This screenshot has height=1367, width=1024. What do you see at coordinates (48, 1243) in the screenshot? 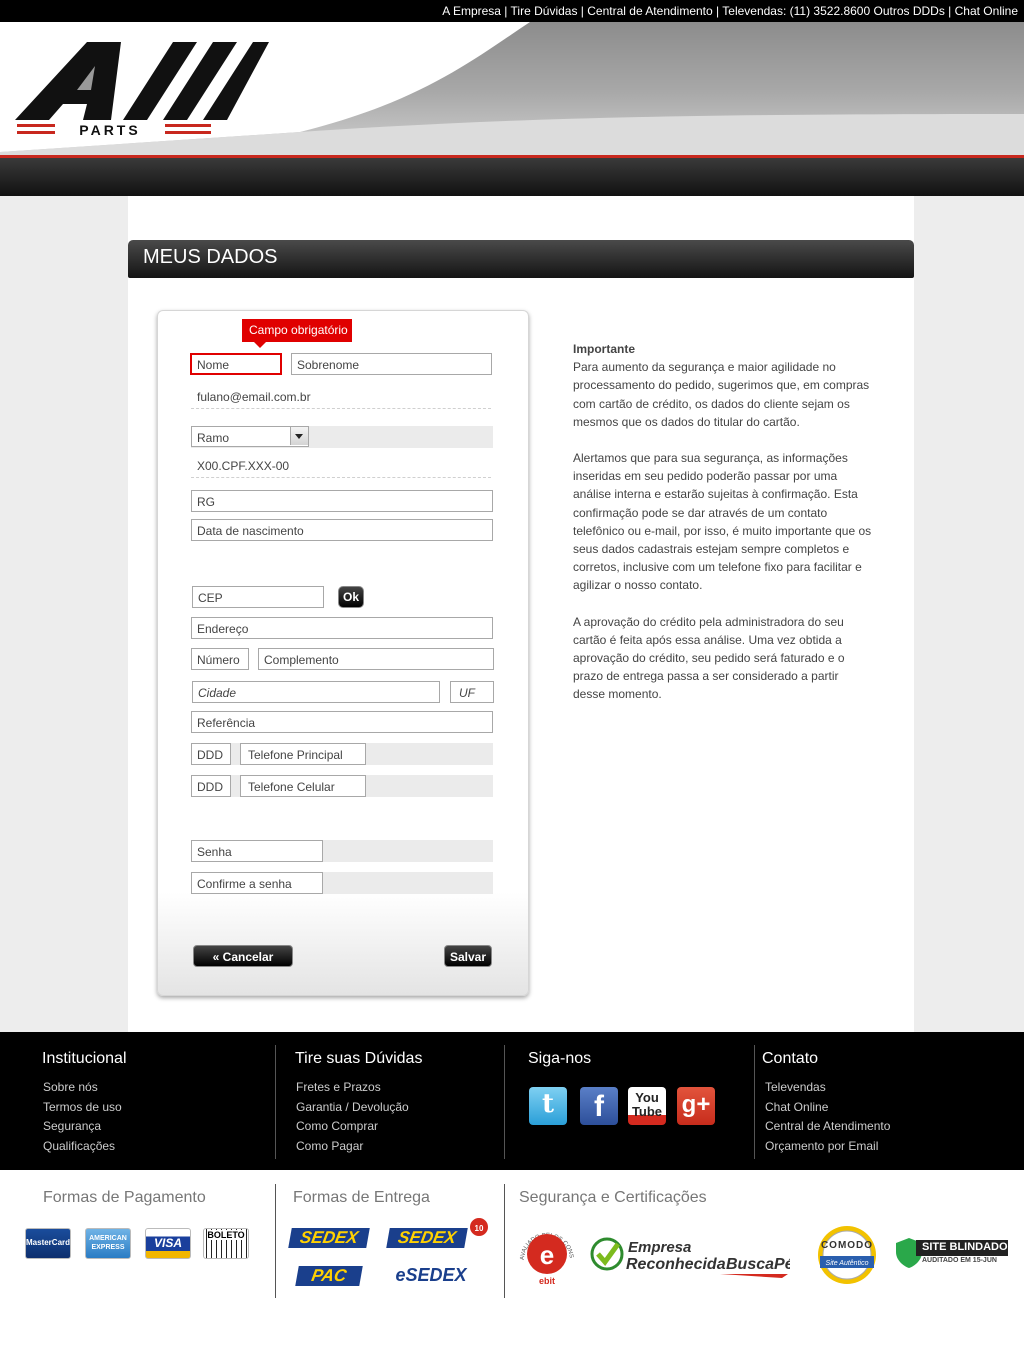
I see `mastercard-icon: MasterCard` at bounding box center [48, 1243].